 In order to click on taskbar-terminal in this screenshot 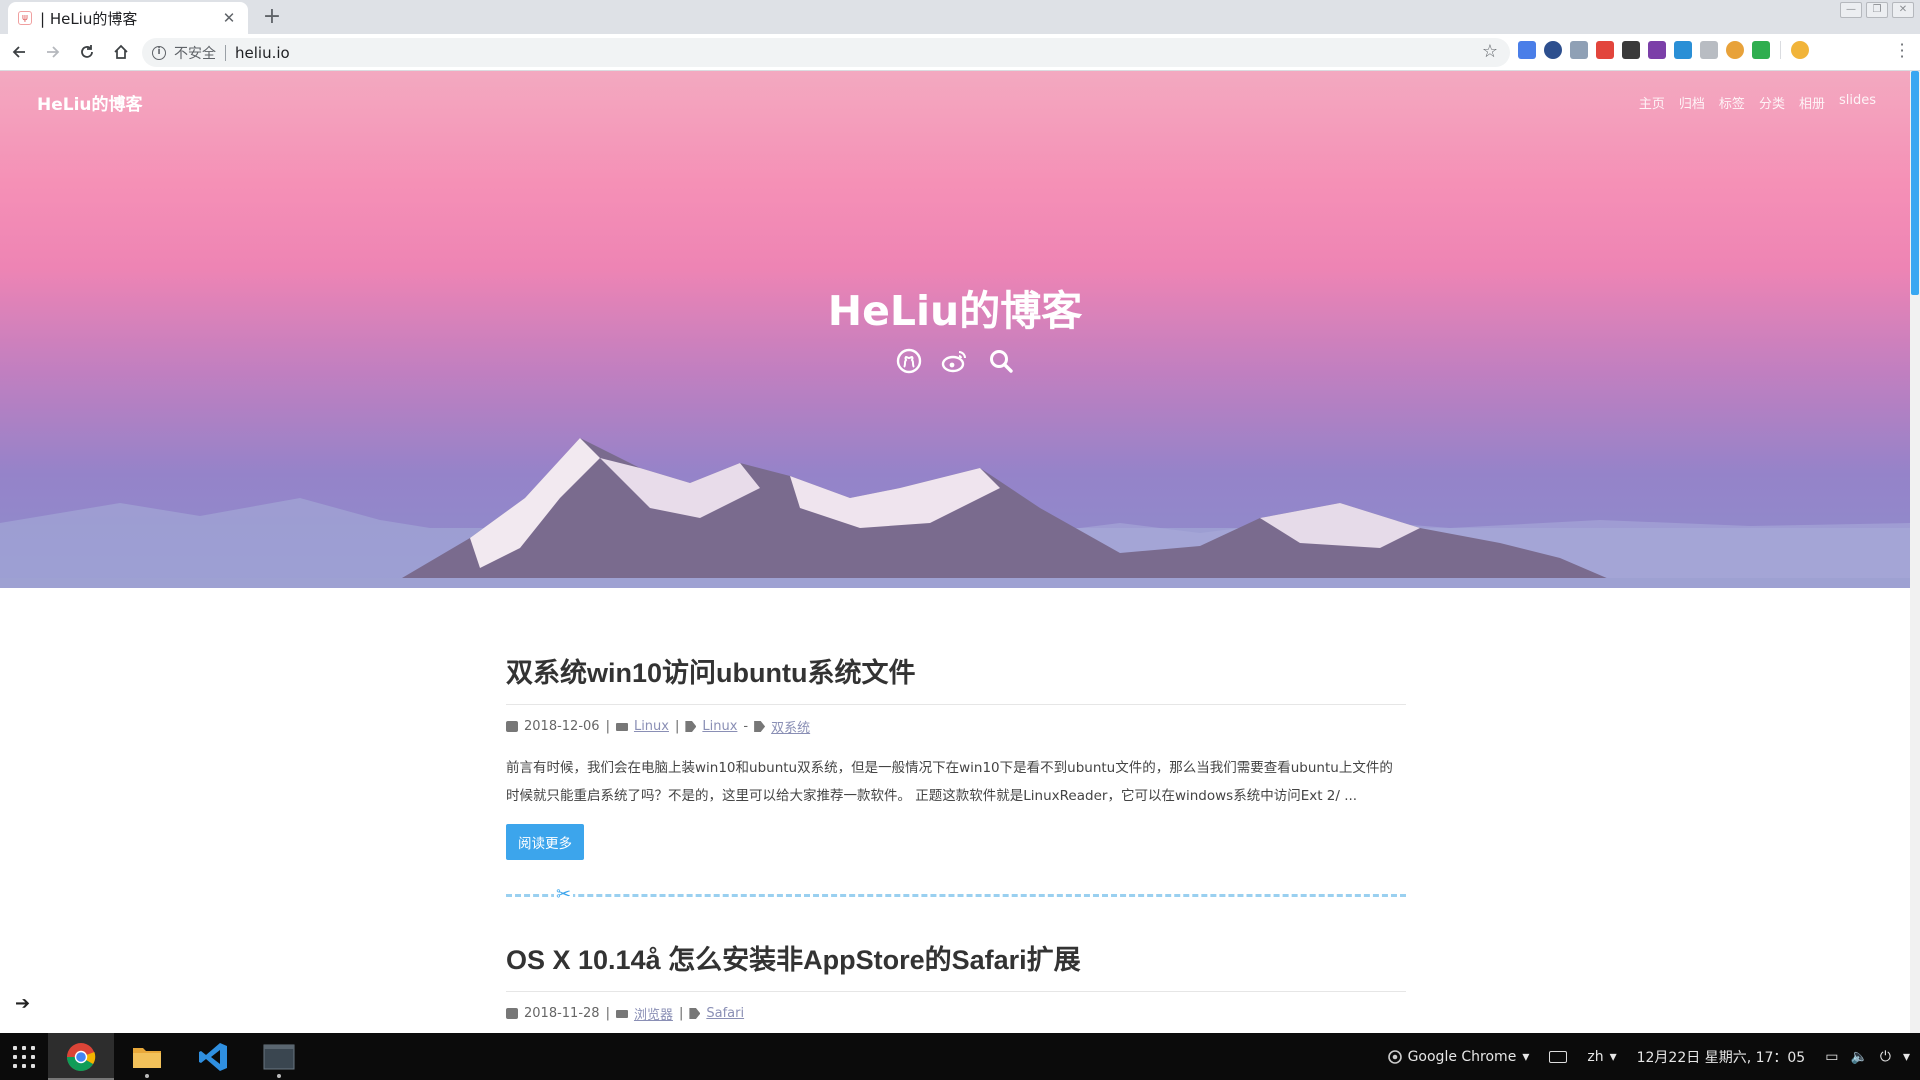, I will do `click(279, 1056)`.